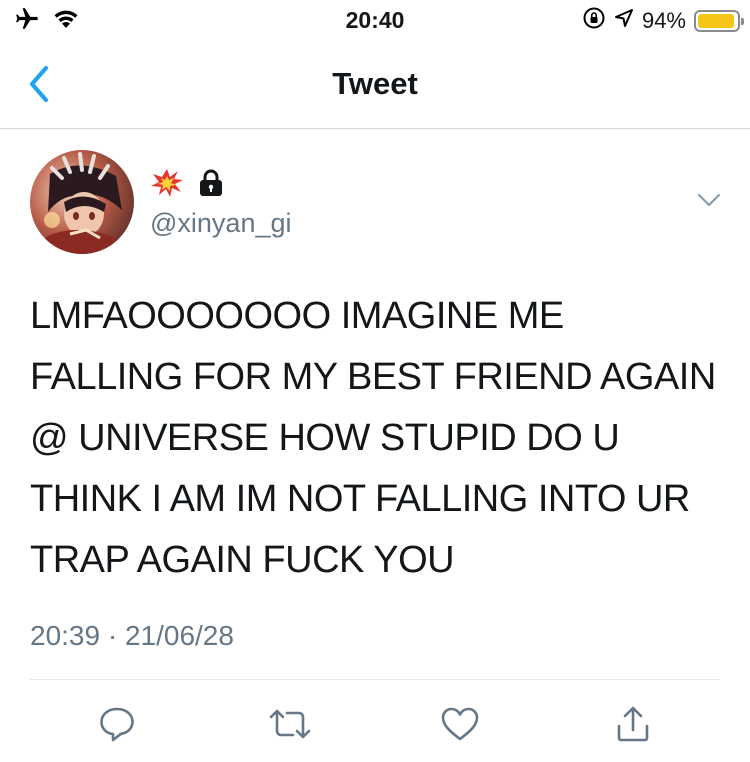 The height and width of the screenshot is (762, 750). I want to click on user-handle: @xinyan_gi, so click(221, 223).